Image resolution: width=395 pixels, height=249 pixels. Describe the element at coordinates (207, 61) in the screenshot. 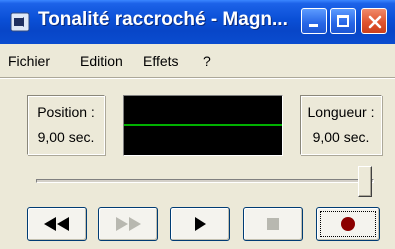

I see `menu-help: ?` at that location.